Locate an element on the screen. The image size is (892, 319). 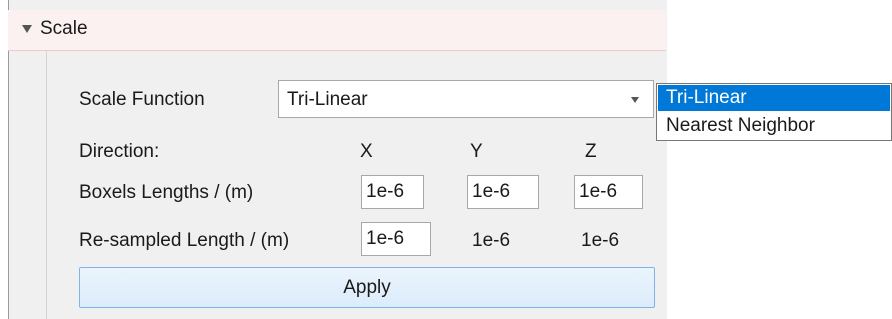
resampled-length-z-value: 1e-6 is located at coordinates (600, 240).